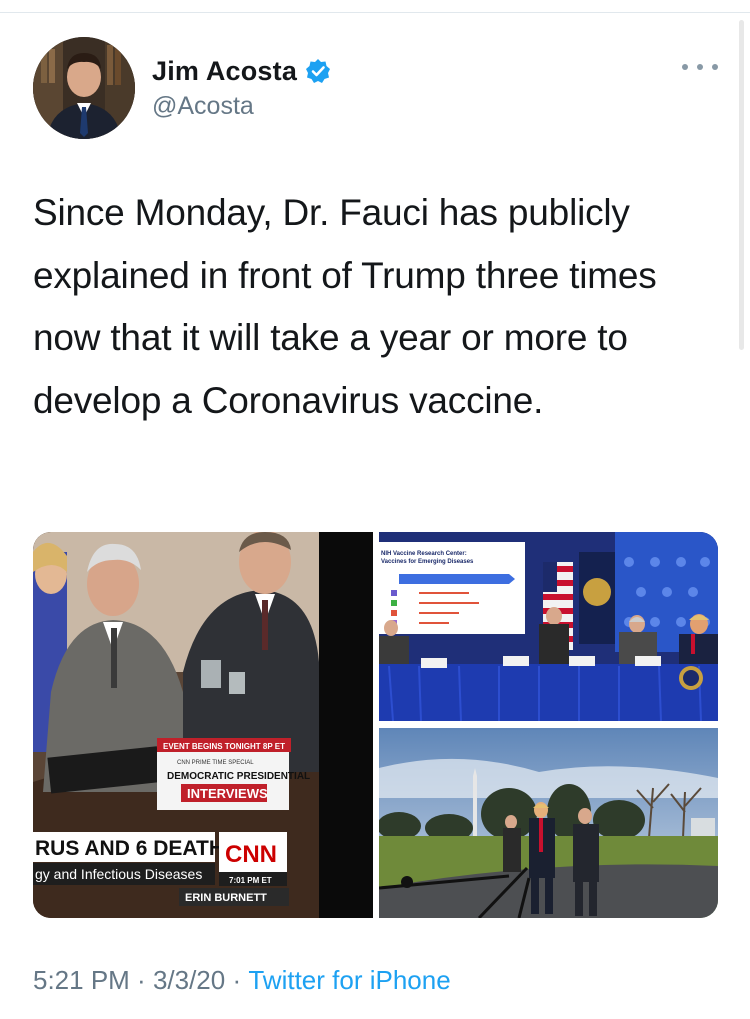 The image size is (750, 1019). Describe the element at coordinates (227, 793) in the screenshot. I see `banner-sub-text: INTERVIEWS` at that location.